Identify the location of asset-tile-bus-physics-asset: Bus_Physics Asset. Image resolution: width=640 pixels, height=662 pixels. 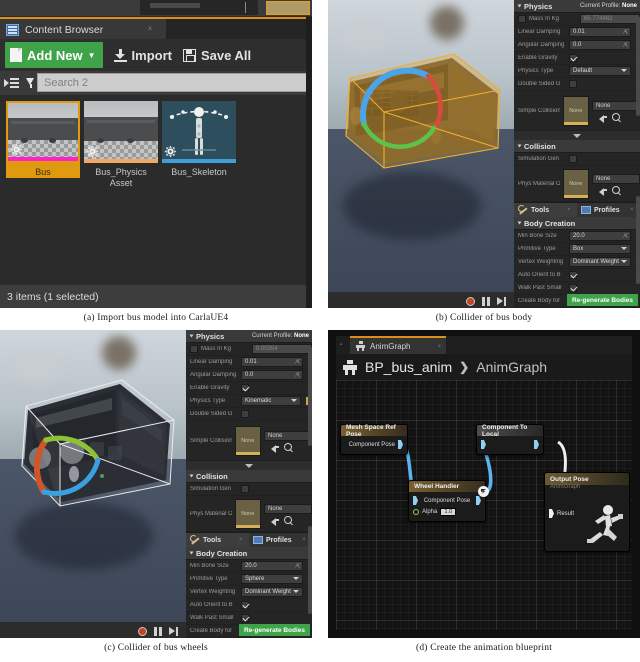
(121, 145).